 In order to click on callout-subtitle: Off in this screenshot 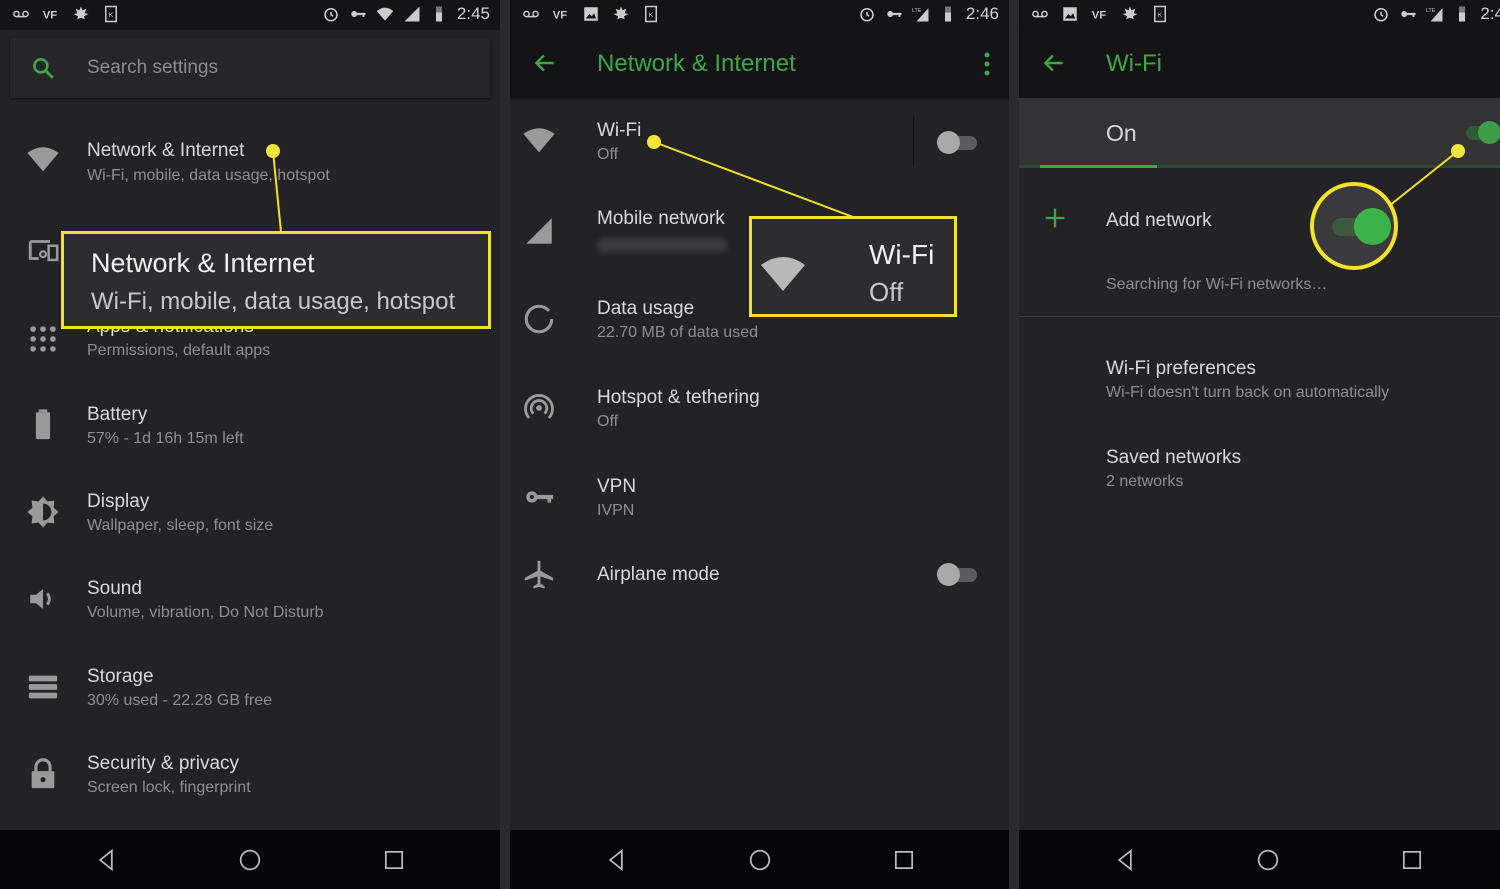, I will do `click(886, 292)`.